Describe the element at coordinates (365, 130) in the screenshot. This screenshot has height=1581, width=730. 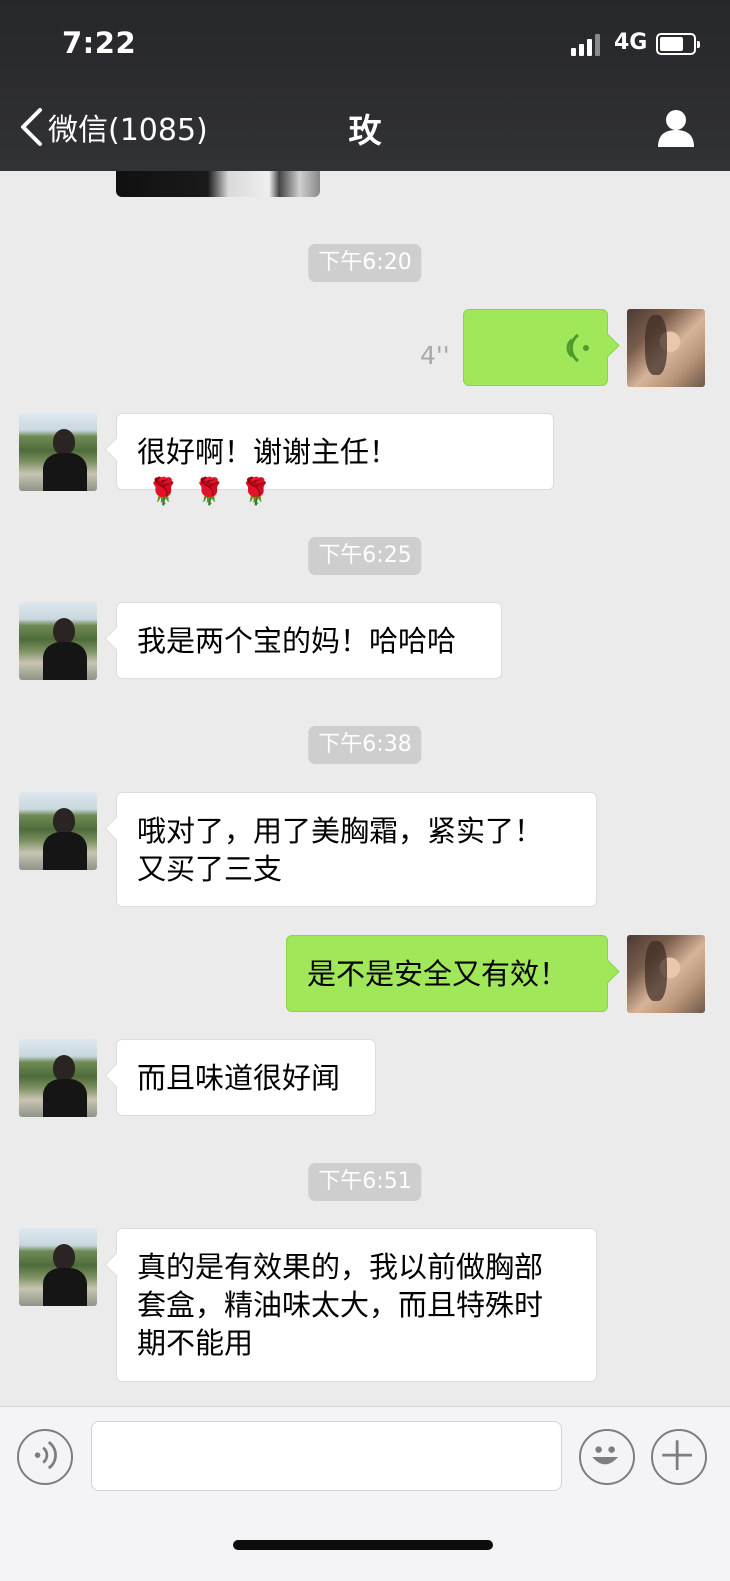
I see `chat-title: 玫` at that location.